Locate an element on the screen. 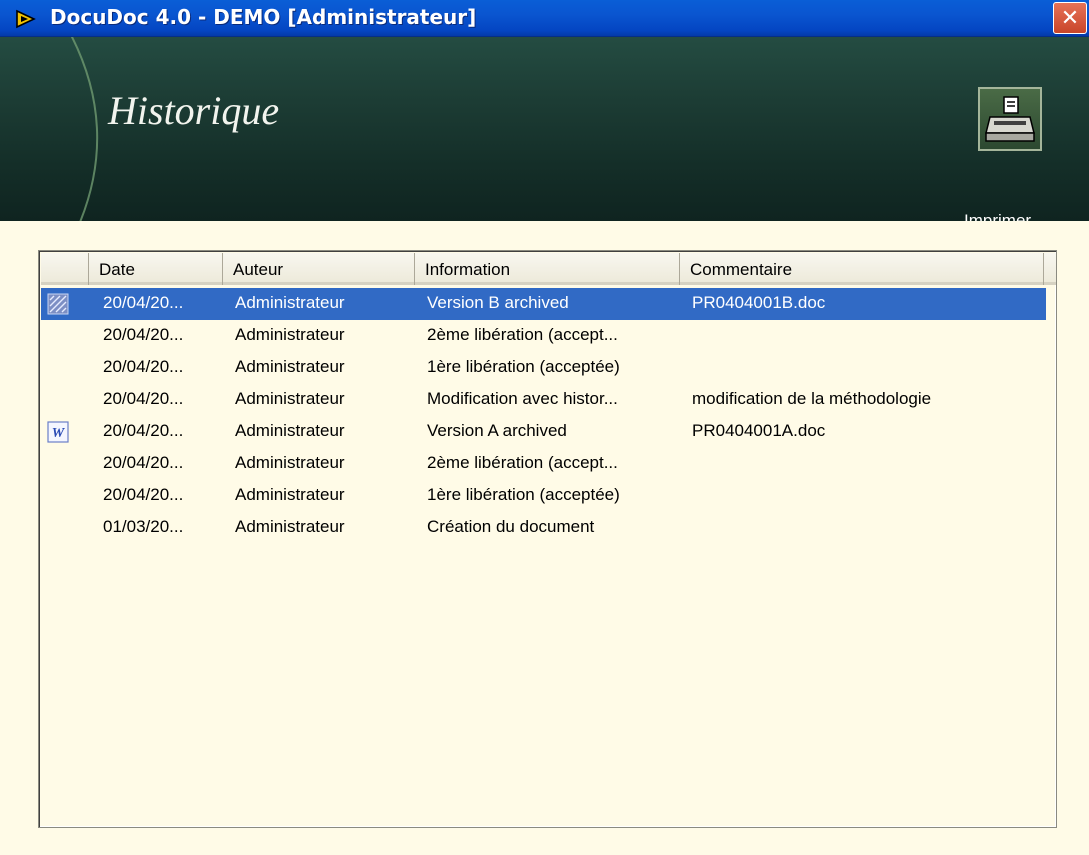 This screenshot has width=1089, height=855. column-header-auteur: Auteur is located at coordinates (319, 269).